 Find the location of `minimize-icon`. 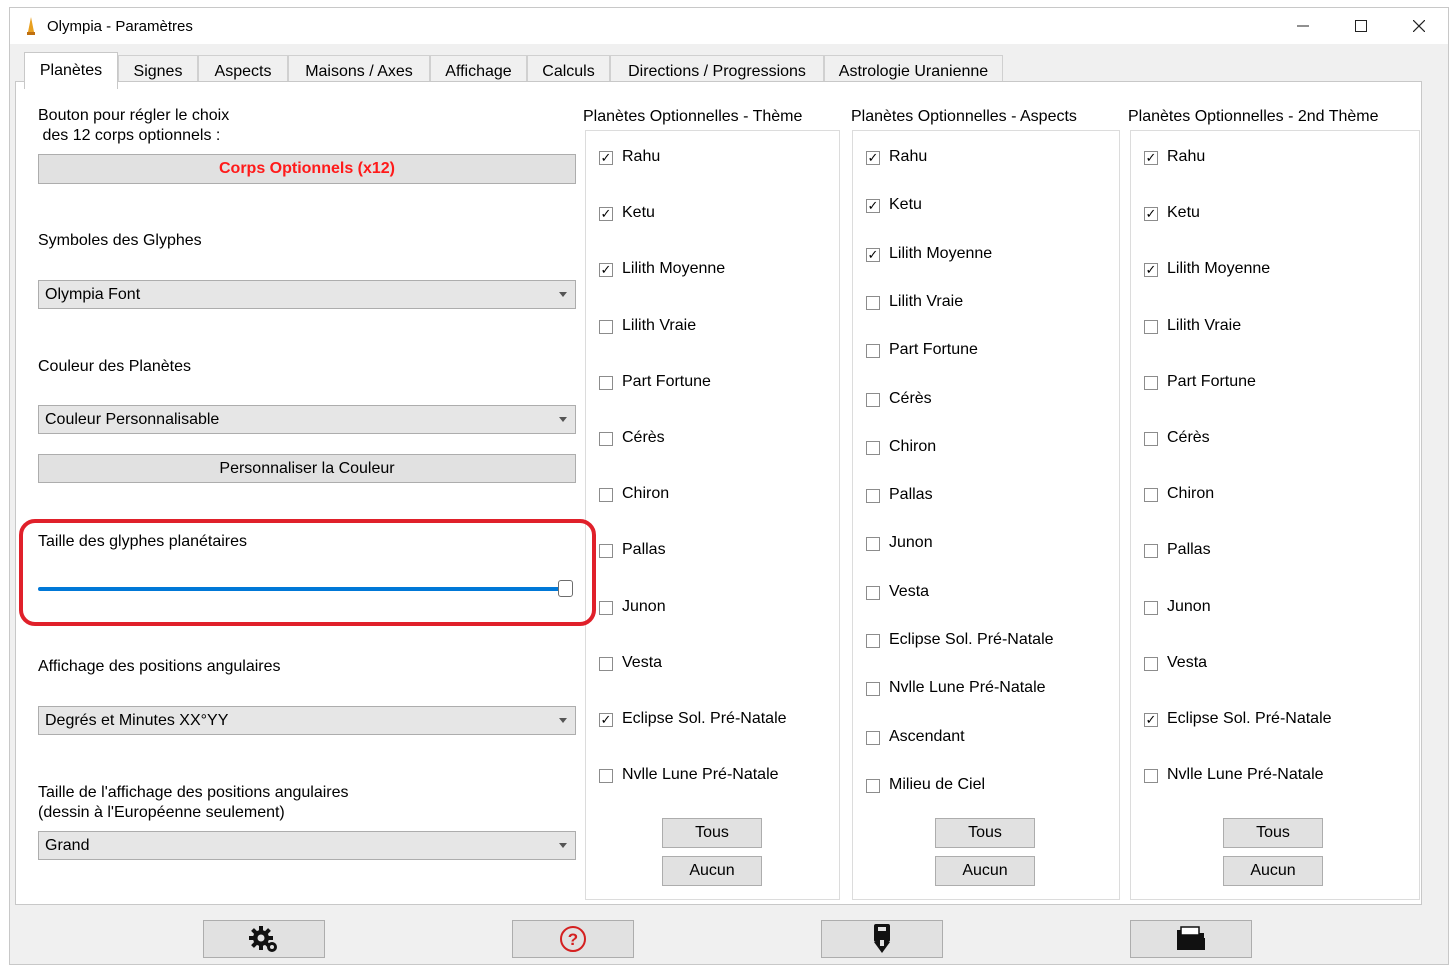

minimize-icon is located at coordinates (1303, 26).